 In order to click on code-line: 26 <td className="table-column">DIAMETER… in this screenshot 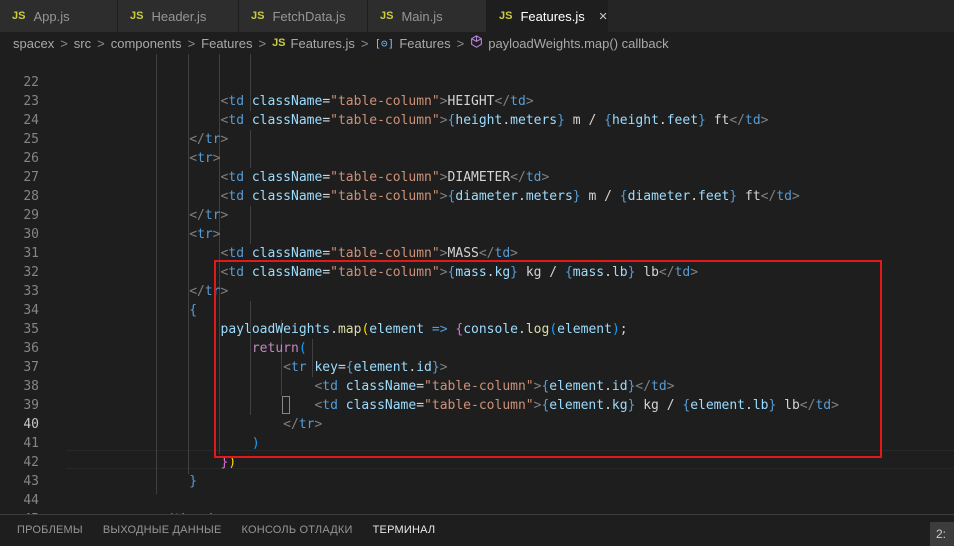, I will do `click(477, 157)`.